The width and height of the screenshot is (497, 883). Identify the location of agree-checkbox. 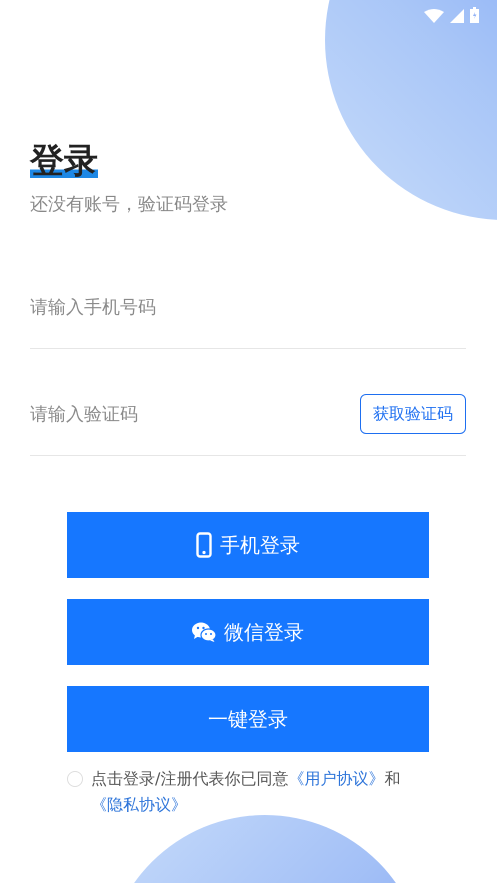
(75, 779).